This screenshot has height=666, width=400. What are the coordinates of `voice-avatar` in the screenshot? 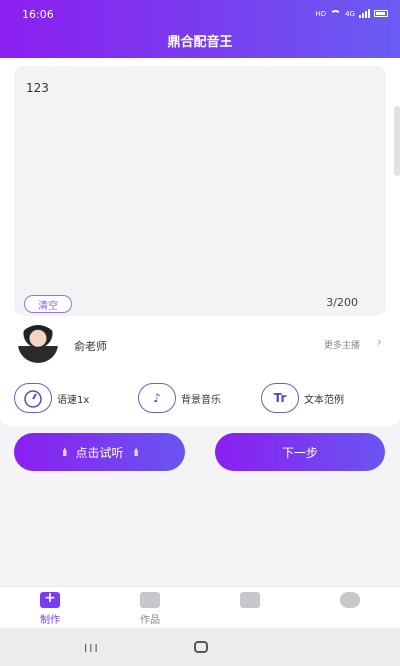 It's located at (38, 344).